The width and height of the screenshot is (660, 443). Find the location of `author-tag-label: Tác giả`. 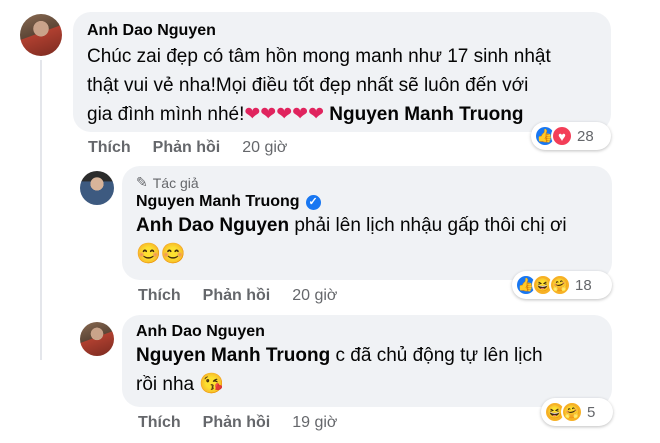

author-tag-label: Tác giả is located at coordinates (175, 182).